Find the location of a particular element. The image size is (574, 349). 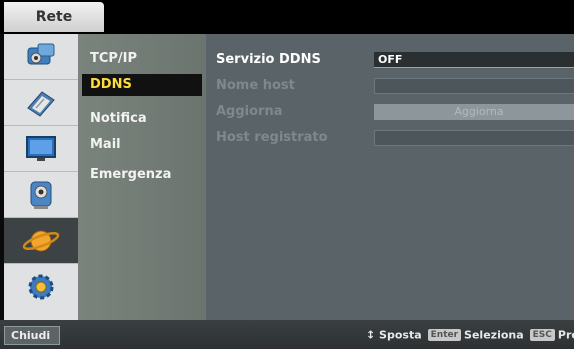

disk-icon is located at coordinates (41, 103).